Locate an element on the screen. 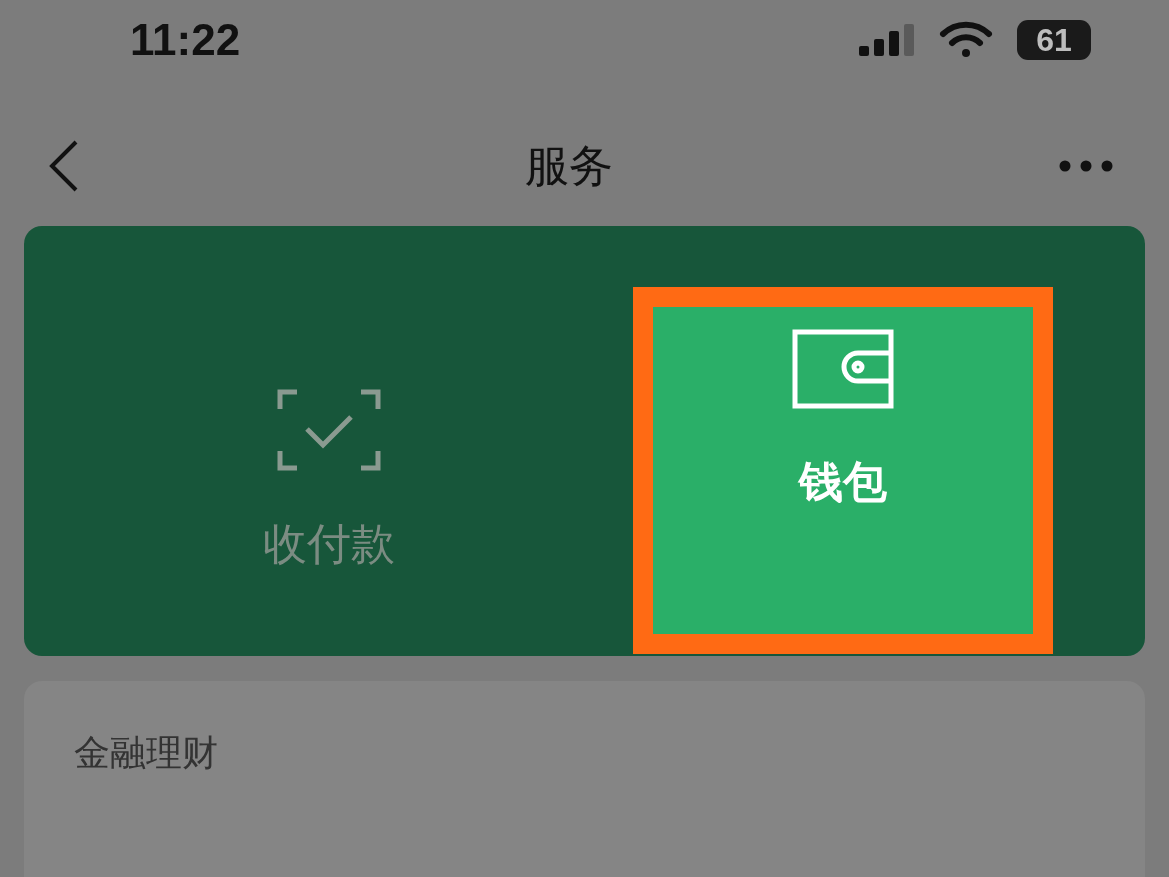 The width and height of the screenshot is (1169, 877). back-icon is located at coordinates (63, 166).